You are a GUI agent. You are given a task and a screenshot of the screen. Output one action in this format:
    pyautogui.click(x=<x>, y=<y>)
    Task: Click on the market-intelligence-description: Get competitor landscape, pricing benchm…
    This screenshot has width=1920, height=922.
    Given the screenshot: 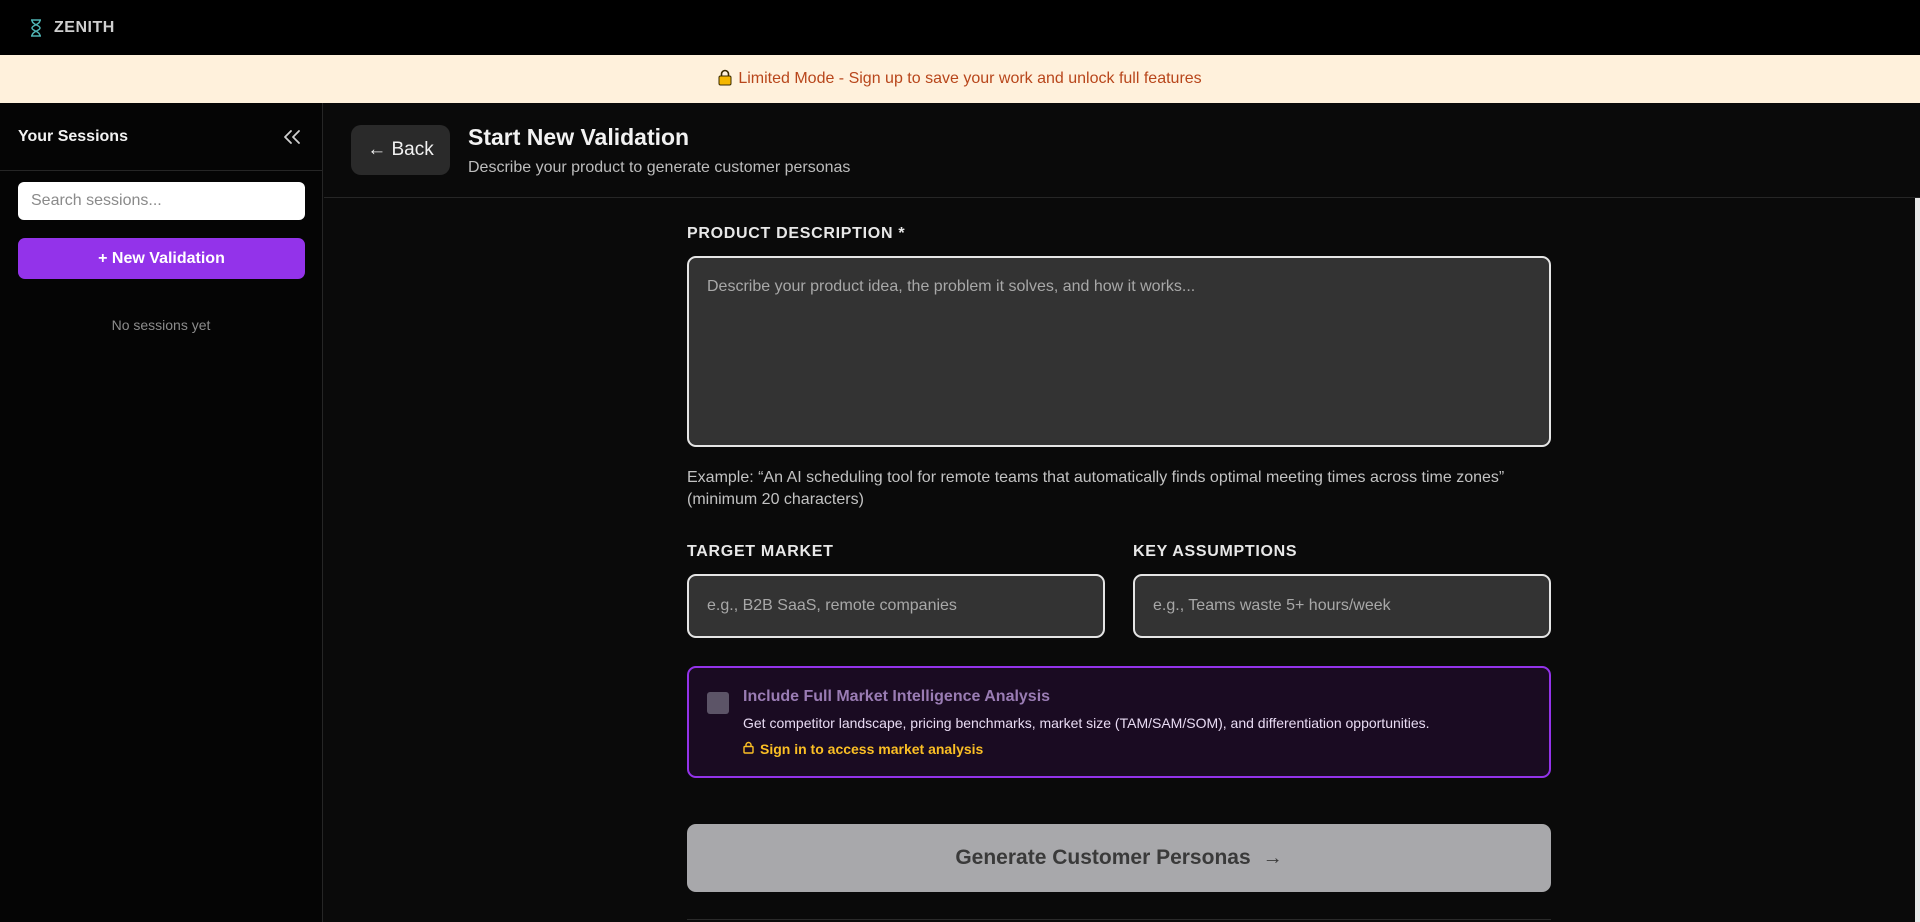 What is the action you would take?
    pyautogui.click(x=1086, y=723)
    